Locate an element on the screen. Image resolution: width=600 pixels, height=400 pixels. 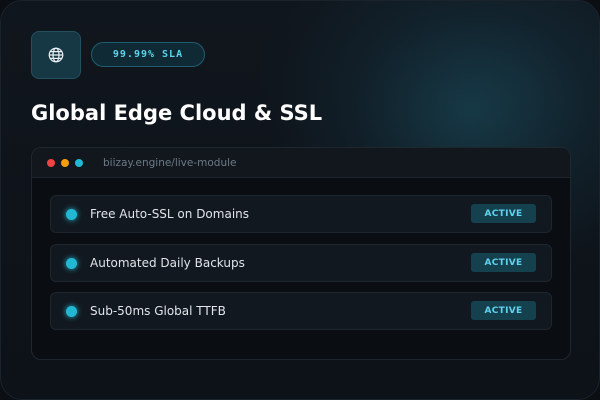
globe-icon is located at coordinates (56, 55).